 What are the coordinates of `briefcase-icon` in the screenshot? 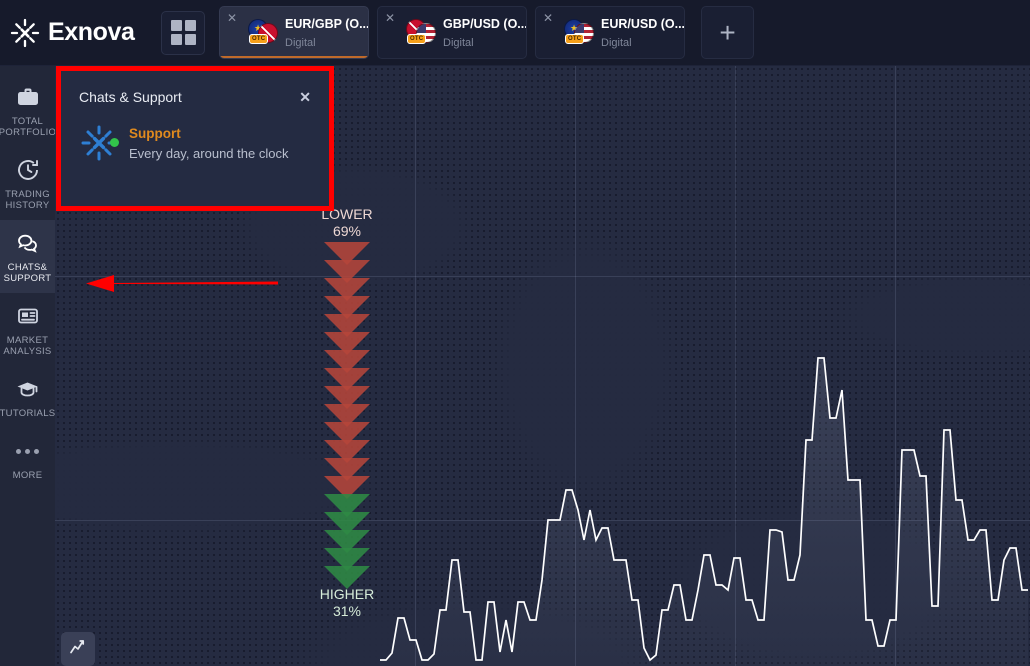 It's located at (28, 97).